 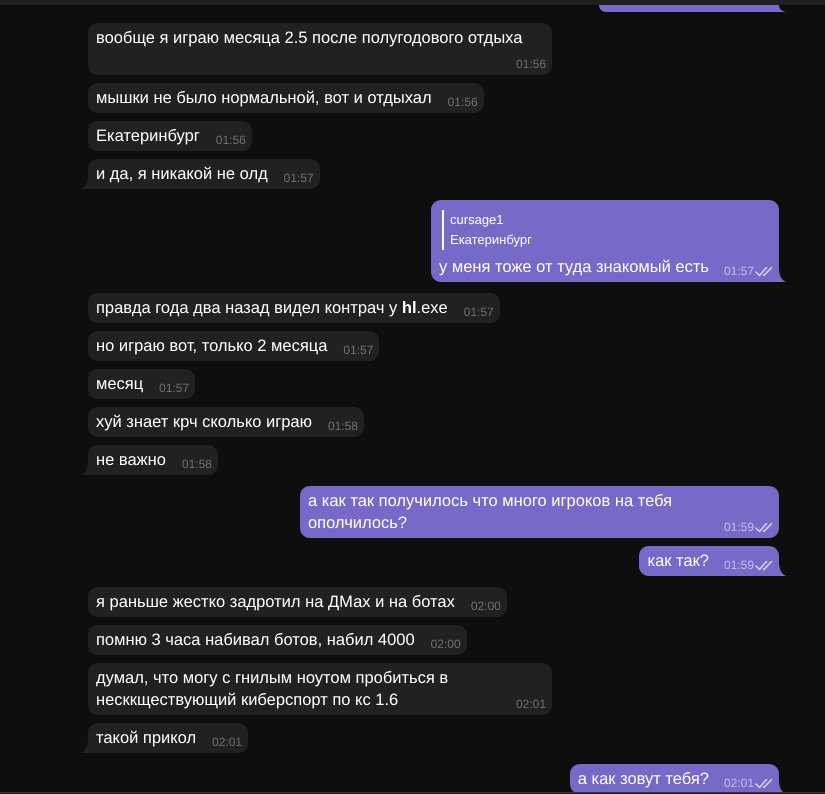 What do you see at coordinates (212, 346) in the screenshot?
I see `message-text: но играю вот, только 2 месяца` at bounding box center [212, 346].